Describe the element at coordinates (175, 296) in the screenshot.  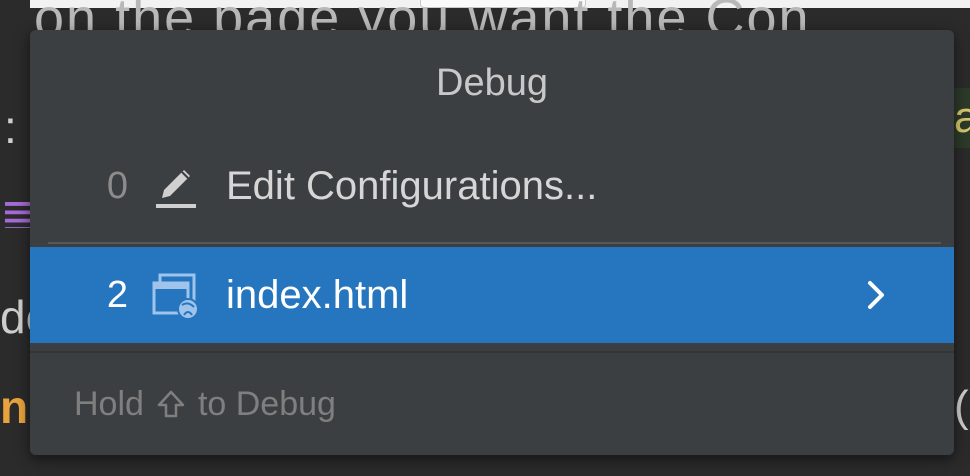
I see `browser-config-icon` at that location.